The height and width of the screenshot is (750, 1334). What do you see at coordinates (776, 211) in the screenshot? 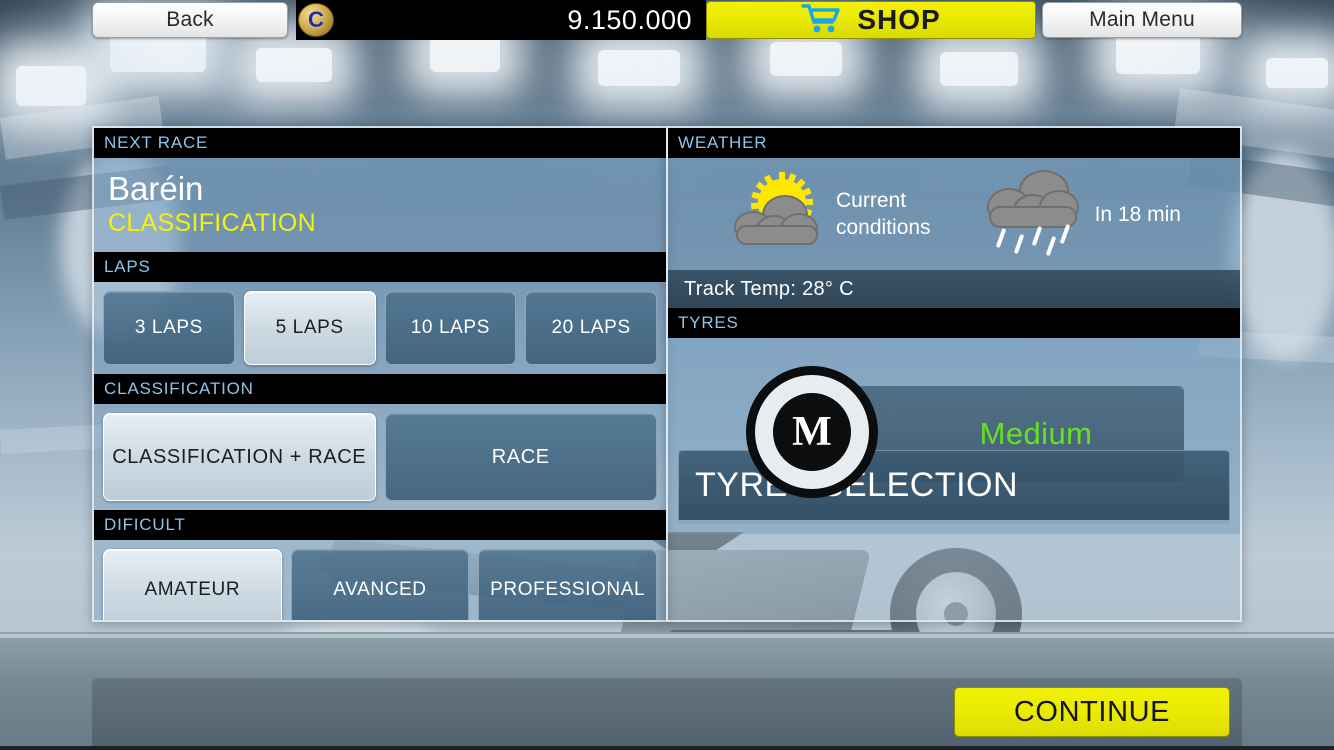
I see `sun-behind-cloud-icon` at bounding box center [776, 211].